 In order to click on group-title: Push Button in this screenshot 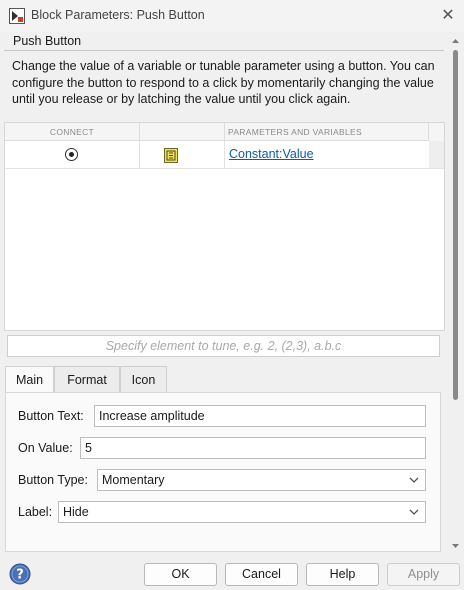, I will do `click(47, 41)`.